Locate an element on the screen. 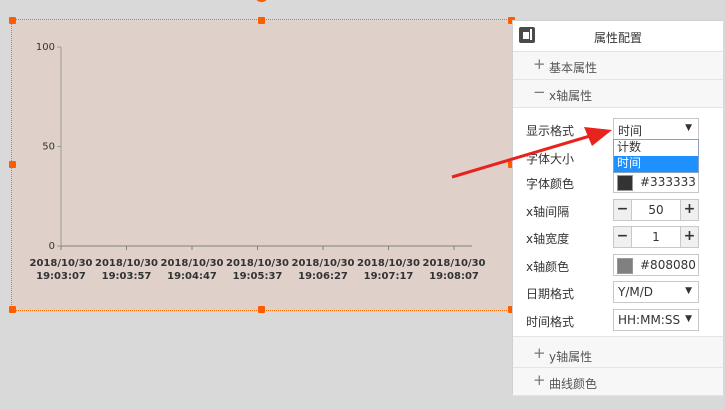 The width and height of the screenshot is (725, 410). stepper-value: 50 is located at coordinates (656, 210).